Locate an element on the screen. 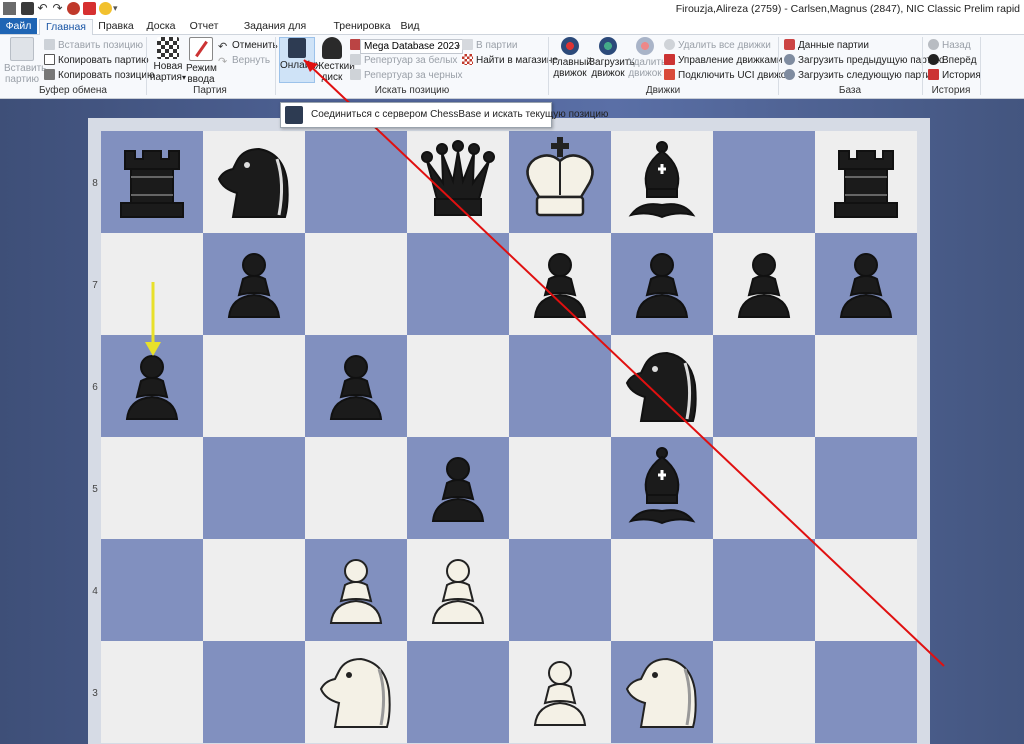 The image size is (1024, 744). manage-engines-label: Управление движками is located at coordinates (730, 60).